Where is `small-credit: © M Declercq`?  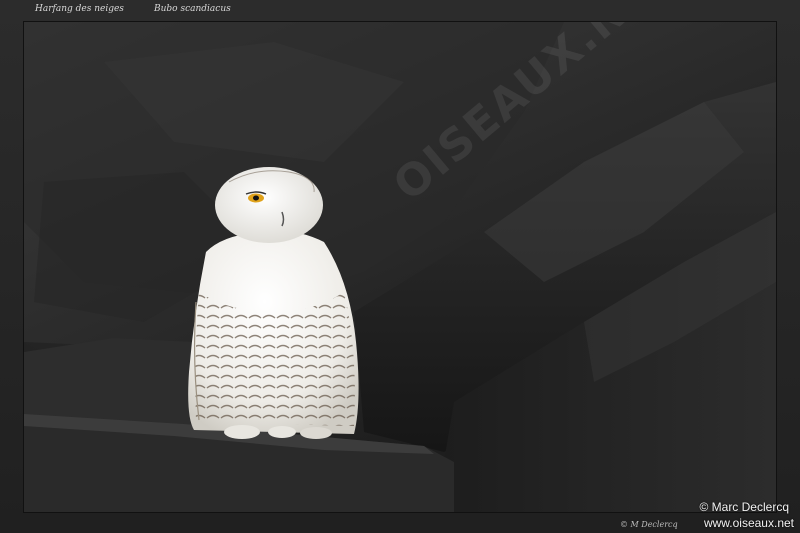 small-credit: © M Declercq is located at coordinates (649, 524).